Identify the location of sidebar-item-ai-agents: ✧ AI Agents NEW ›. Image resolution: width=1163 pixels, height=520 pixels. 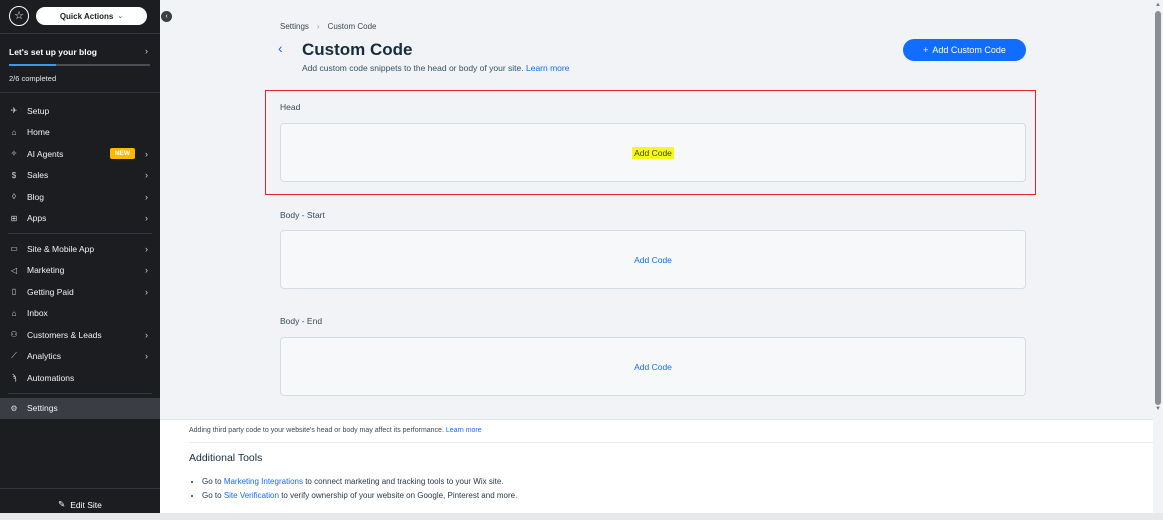
(80, 154).